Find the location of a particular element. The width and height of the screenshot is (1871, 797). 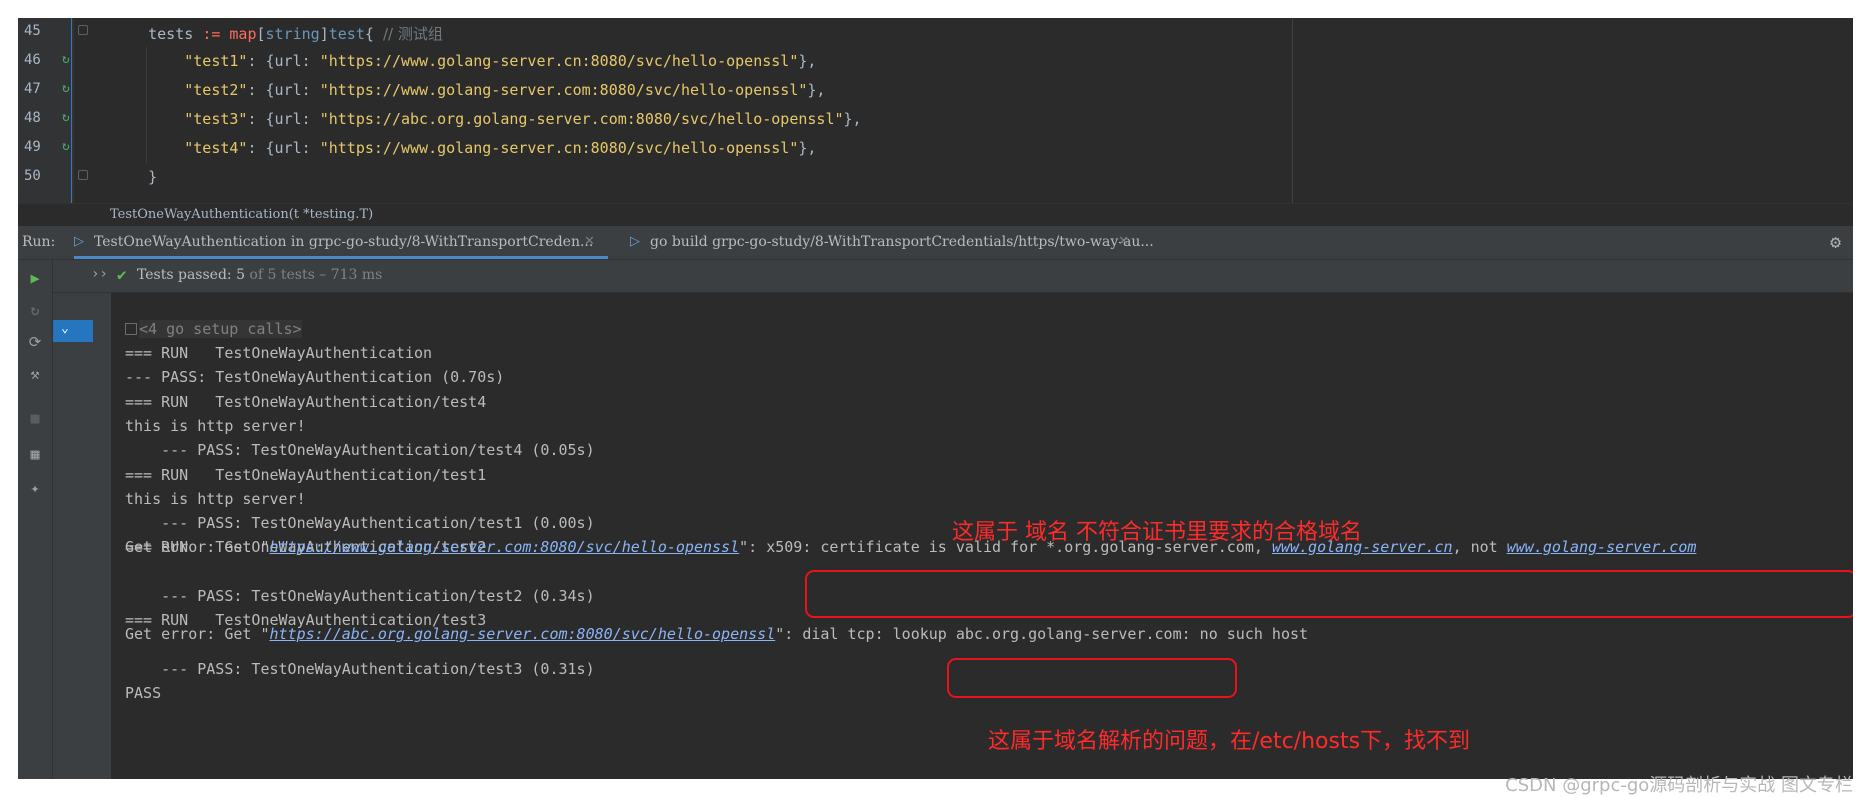

rerun-play-icon: ▶ is located at coordinates (35, 278).